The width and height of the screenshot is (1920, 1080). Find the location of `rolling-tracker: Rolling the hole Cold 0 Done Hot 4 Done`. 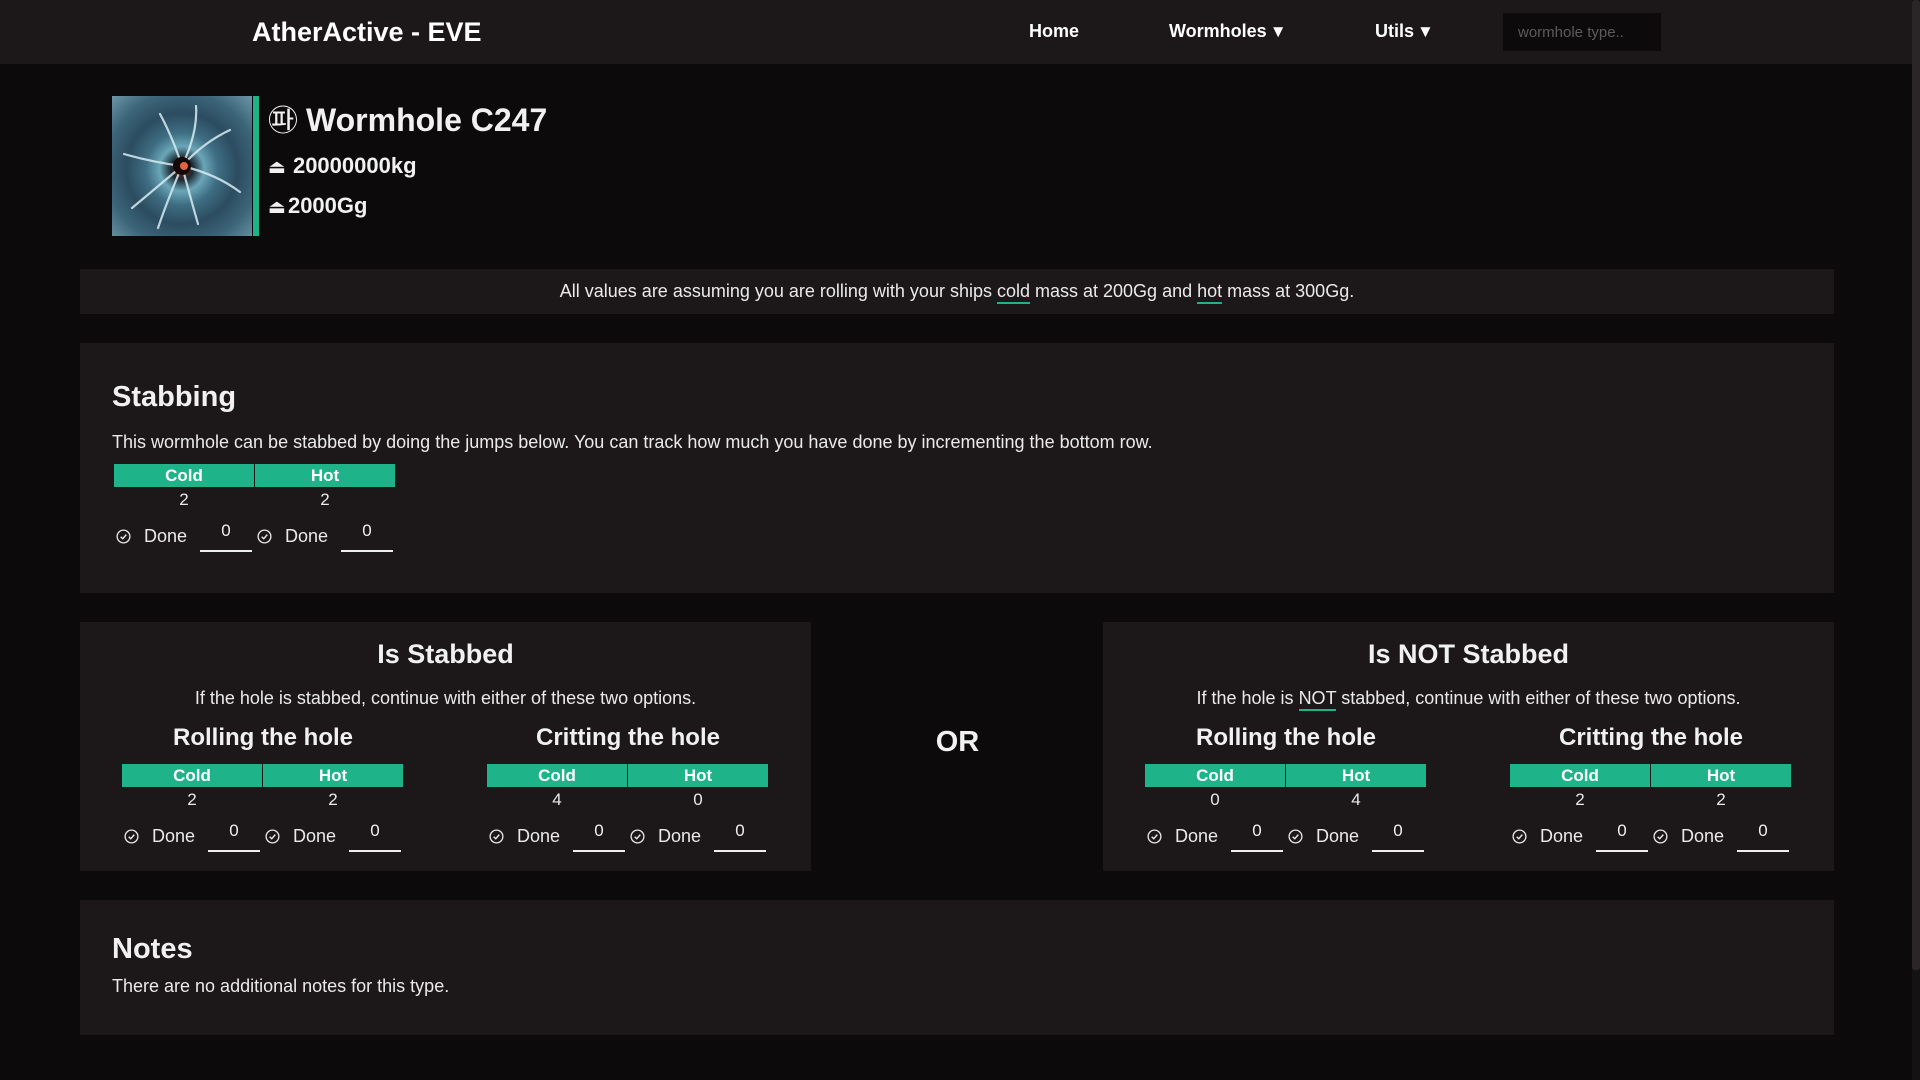

rolling-tracker: Rolling the hole Cold 0 Done Hot 4 Done is located at coordinates (1286, 788).